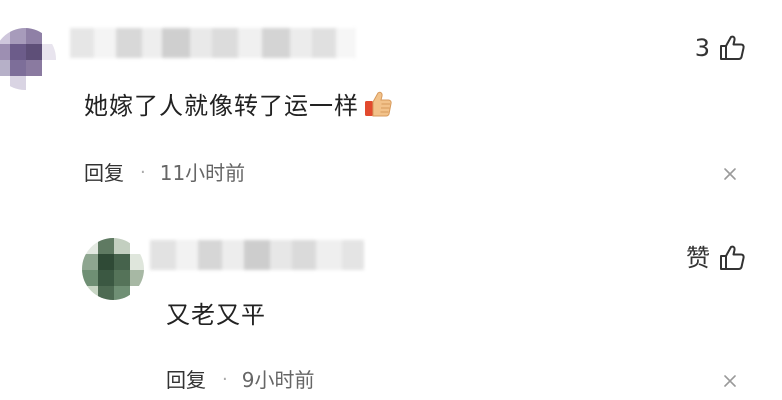  What do you see at coordinates (716, 258) in the screenshot?
I see `like-button: 赞` at bounding box center [716, 258].